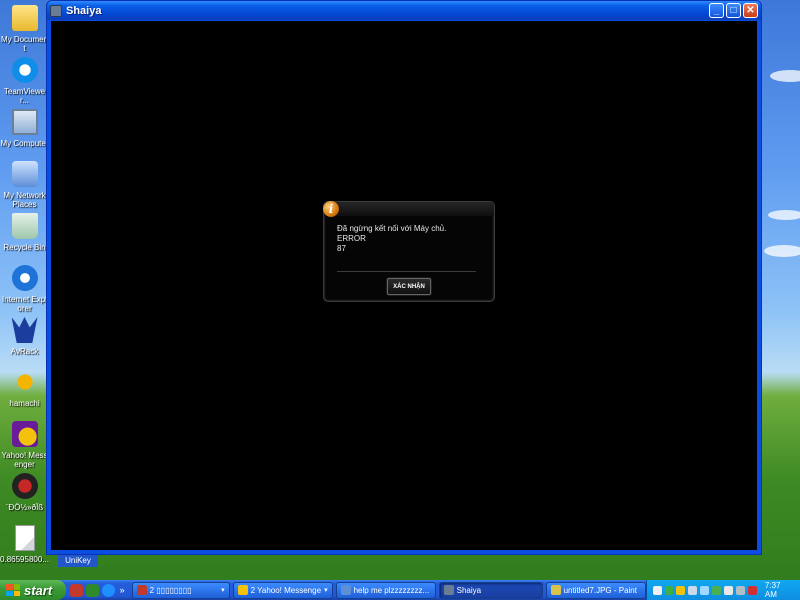  Describe the element at coordinates (56, 10) in the screenshot. I see `shaiya-app-icon` at that location.